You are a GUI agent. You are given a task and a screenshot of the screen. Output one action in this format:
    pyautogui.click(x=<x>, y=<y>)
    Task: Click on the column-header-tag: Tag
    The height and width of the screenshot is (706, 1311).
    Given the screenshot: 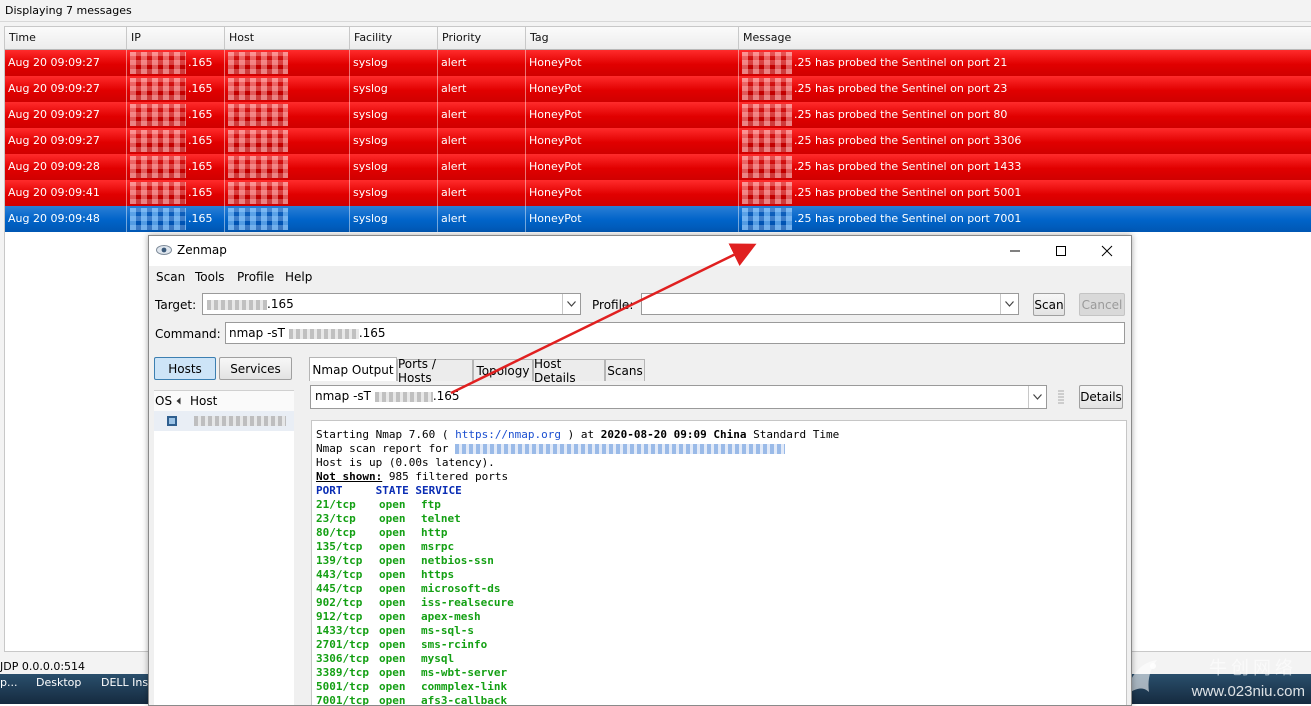 What is the action you would take?
    pyautogui.click(x=632, y=38)
    